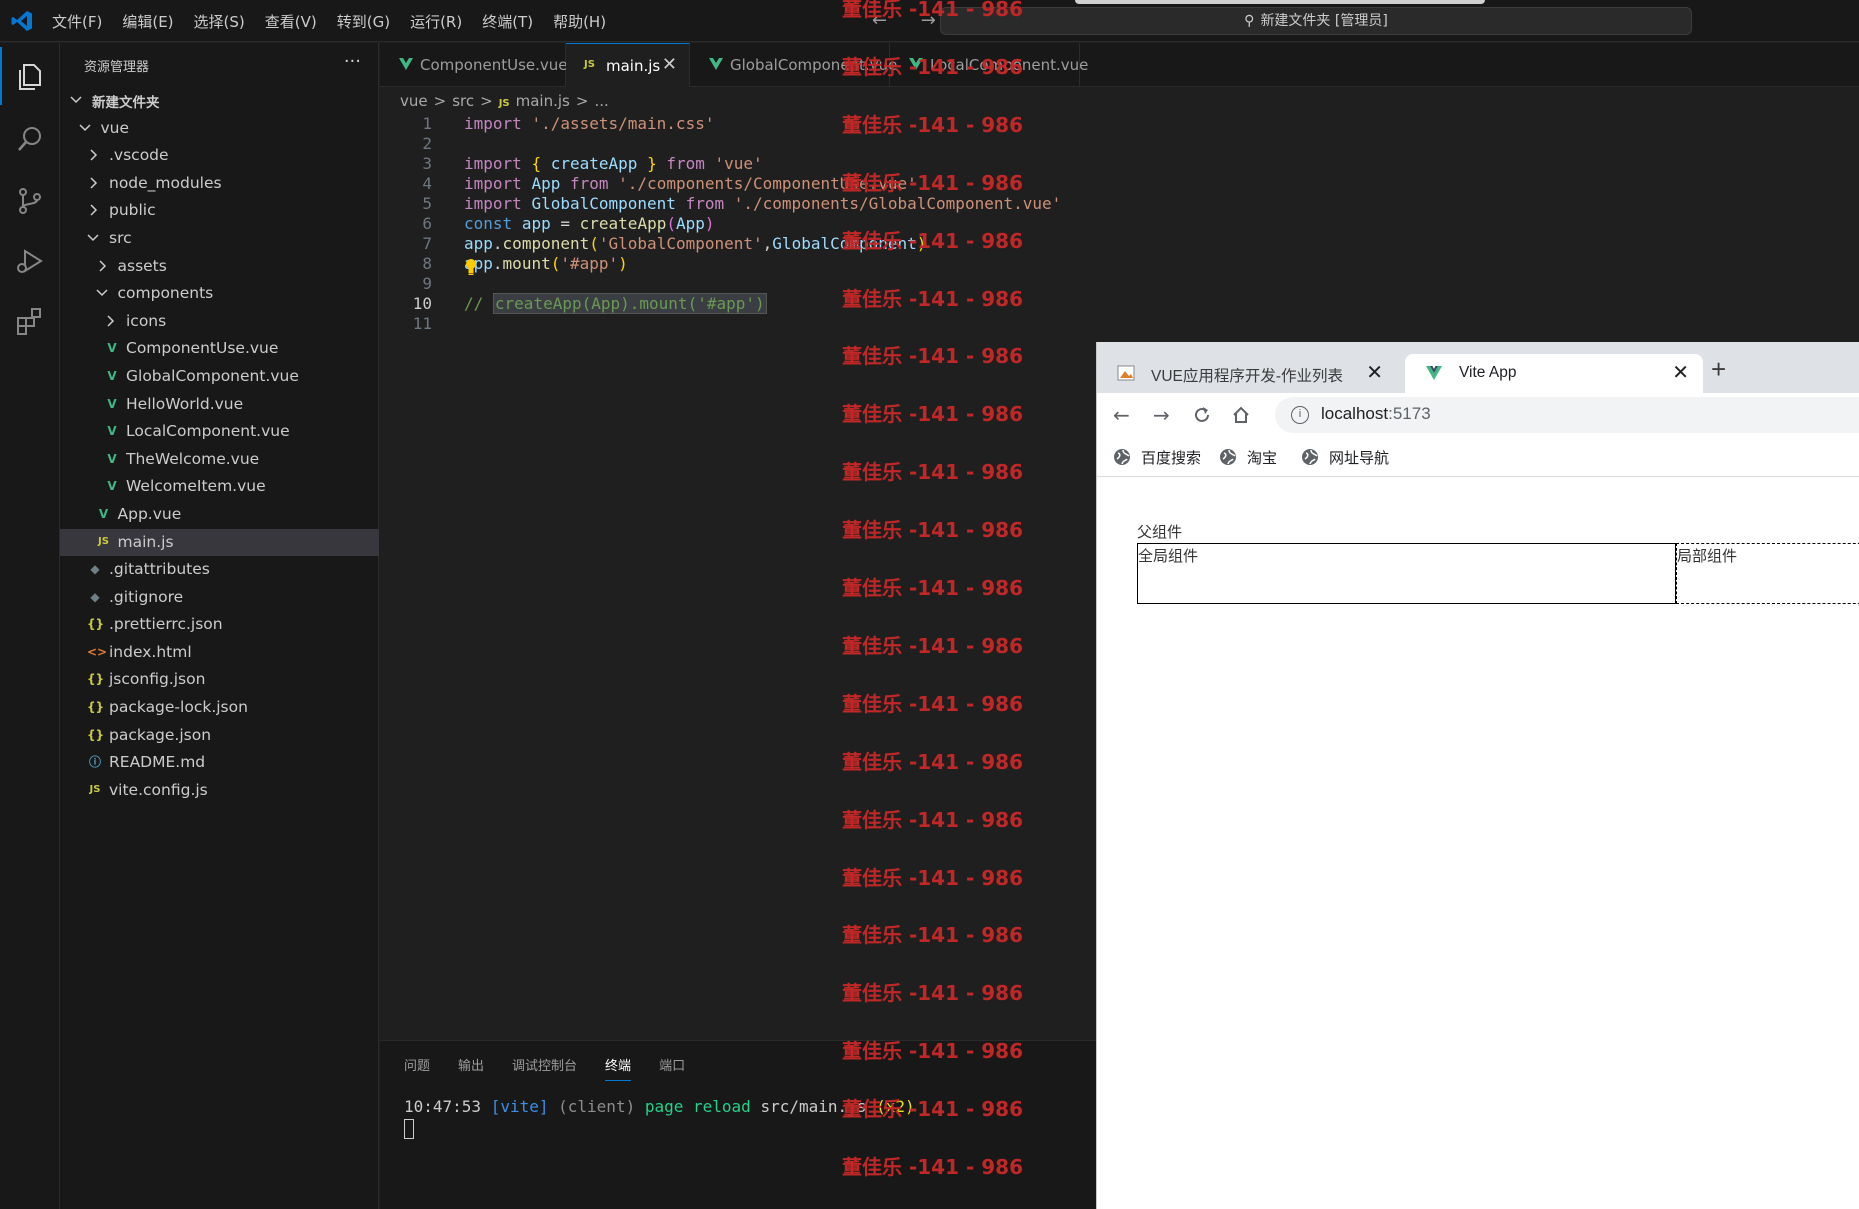 The image size is (1859, 1209). I want to click on menu-selection: 选择(S), so click(219, 21).